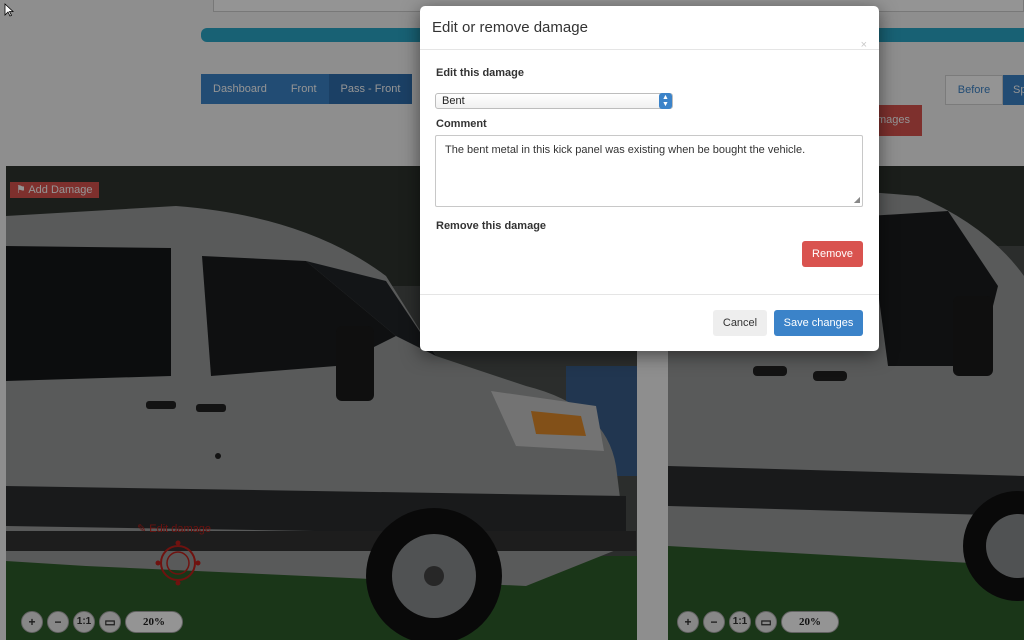  Describe the element at coordinates (665, 101) in the screenshot. I see `select-arrows-icon: ▲ ▼` at that location.